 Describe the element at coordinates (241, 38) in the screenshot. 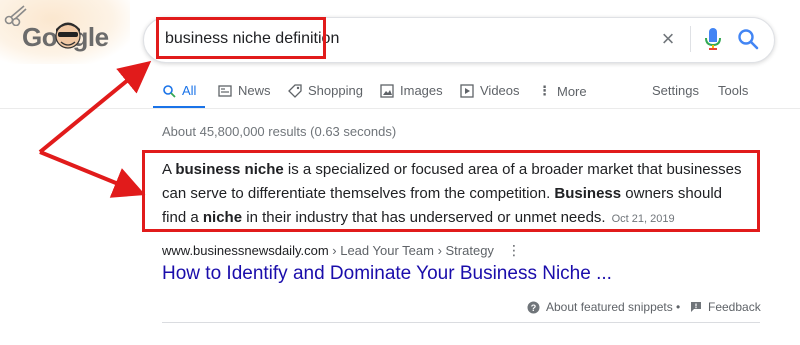

I see `query-annotation-box` at that location.